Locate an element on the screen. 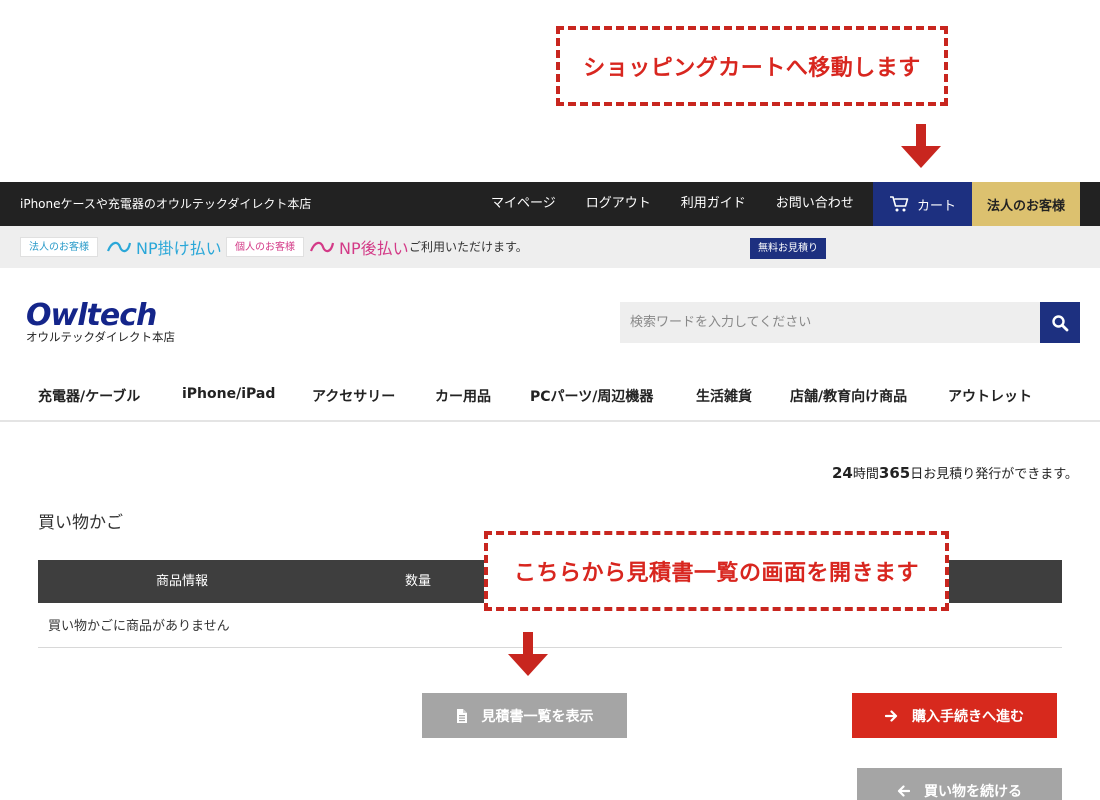  cart-label: カート is located at coordinates (936, 206).